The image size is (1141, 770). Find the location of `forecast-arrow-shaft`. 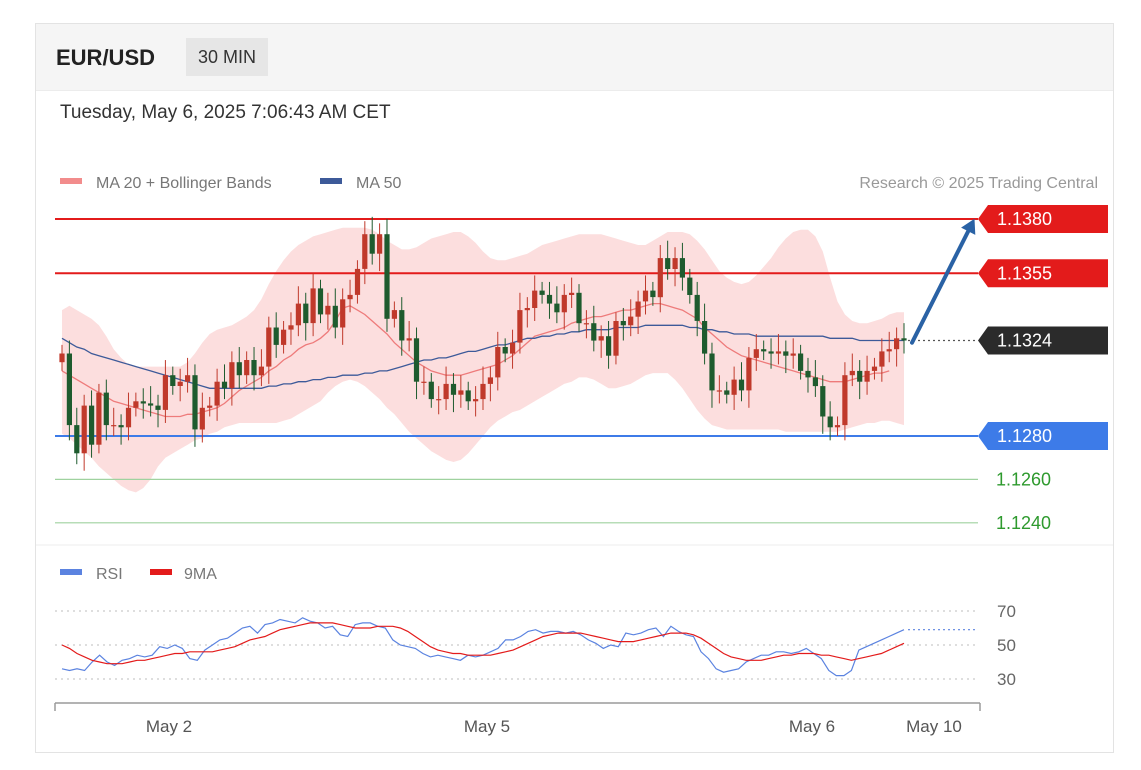

forecast-arrow-shaft is located at coordinates (941, 285).